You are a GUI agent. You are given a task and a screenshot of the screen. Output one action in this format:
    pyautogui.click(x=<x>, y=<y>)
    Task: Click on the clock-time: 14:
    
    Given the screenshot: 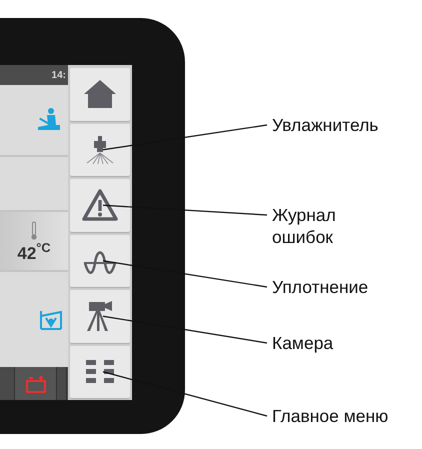 What is the action you would take?
    pyautogui.click(x=59, y=75)
    